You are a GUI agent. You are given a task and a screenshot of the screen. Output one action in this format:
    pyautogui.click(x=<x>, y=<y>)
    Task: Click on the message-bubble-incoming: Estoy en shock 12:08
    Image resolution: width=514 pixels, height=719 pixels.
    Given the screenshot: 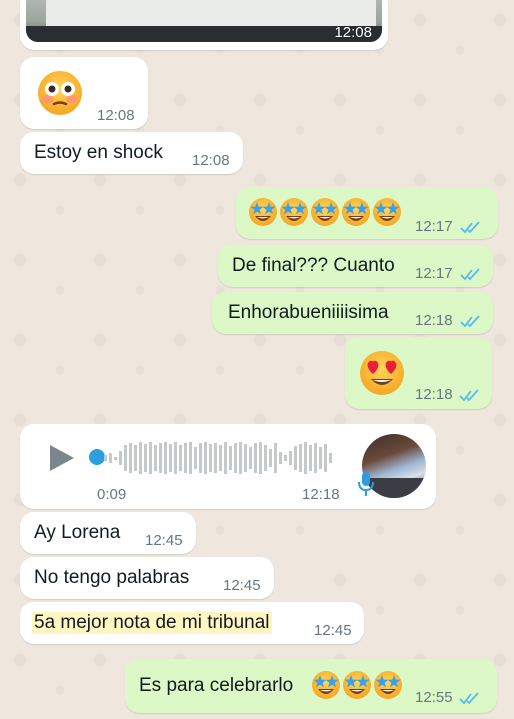 What is the action you would take?
    pyautogui.click(x=131, y=153)
    